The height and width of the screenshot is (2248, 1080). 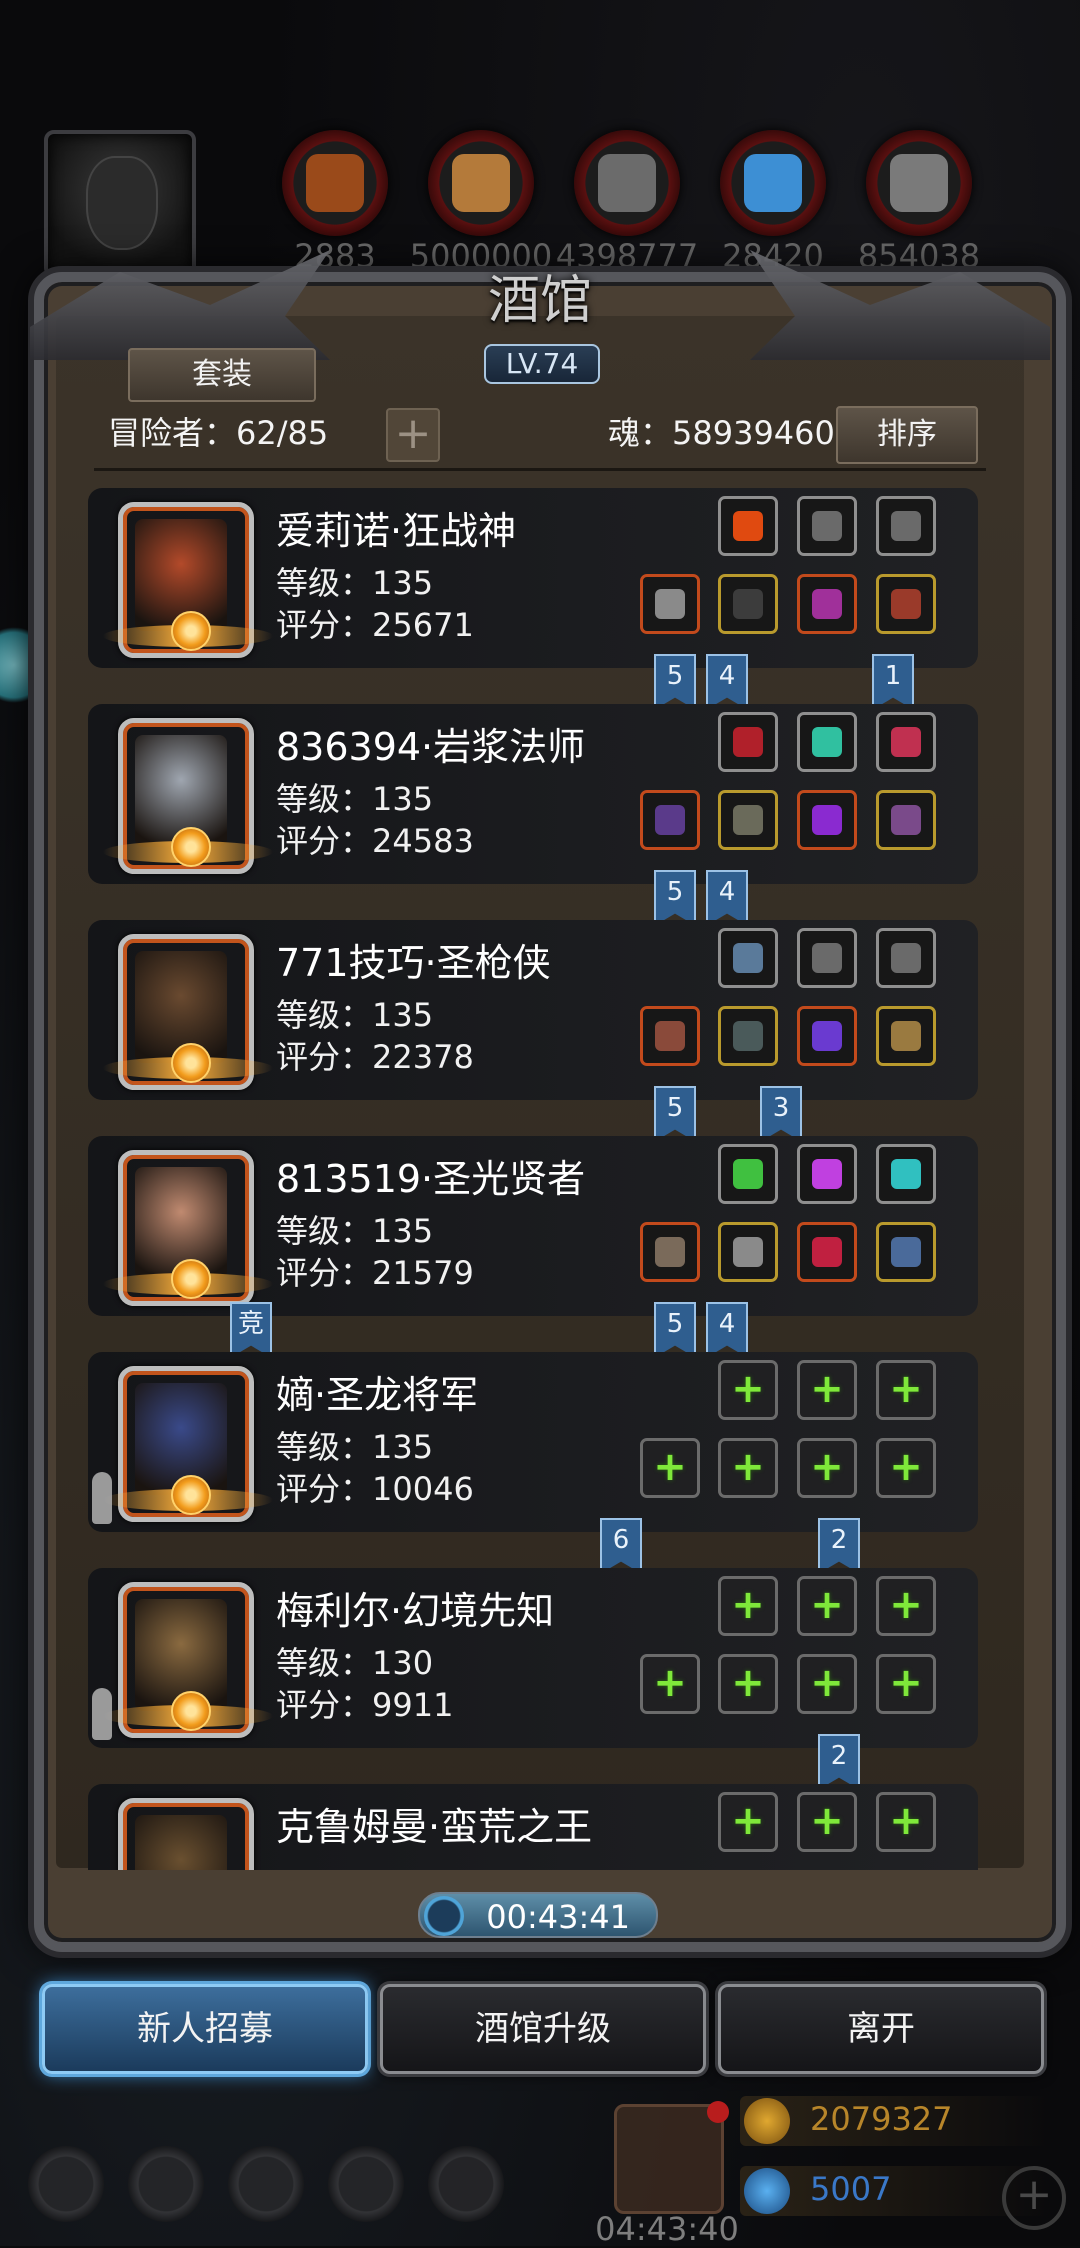 I want to click on crystal-icon, so click(x=773, y=183).